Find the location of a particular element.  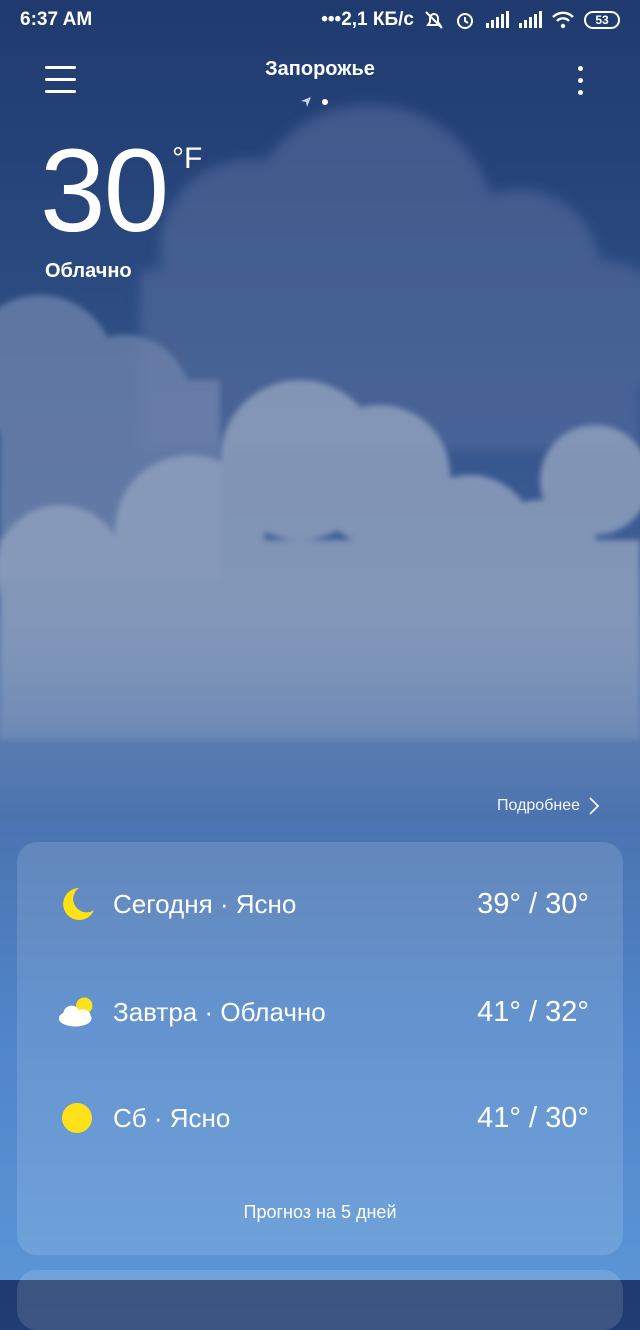

chevron-right-icon is located at coordinates (594, 806).